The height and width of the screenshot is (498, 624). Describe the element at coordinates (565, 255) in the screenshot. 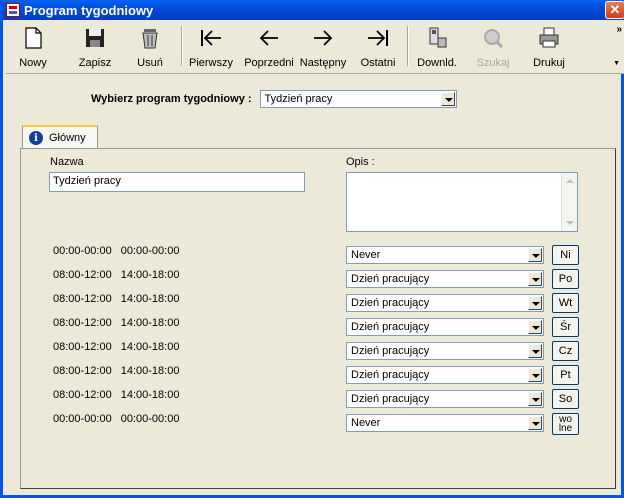

I see `day-button: Ni` at that location.